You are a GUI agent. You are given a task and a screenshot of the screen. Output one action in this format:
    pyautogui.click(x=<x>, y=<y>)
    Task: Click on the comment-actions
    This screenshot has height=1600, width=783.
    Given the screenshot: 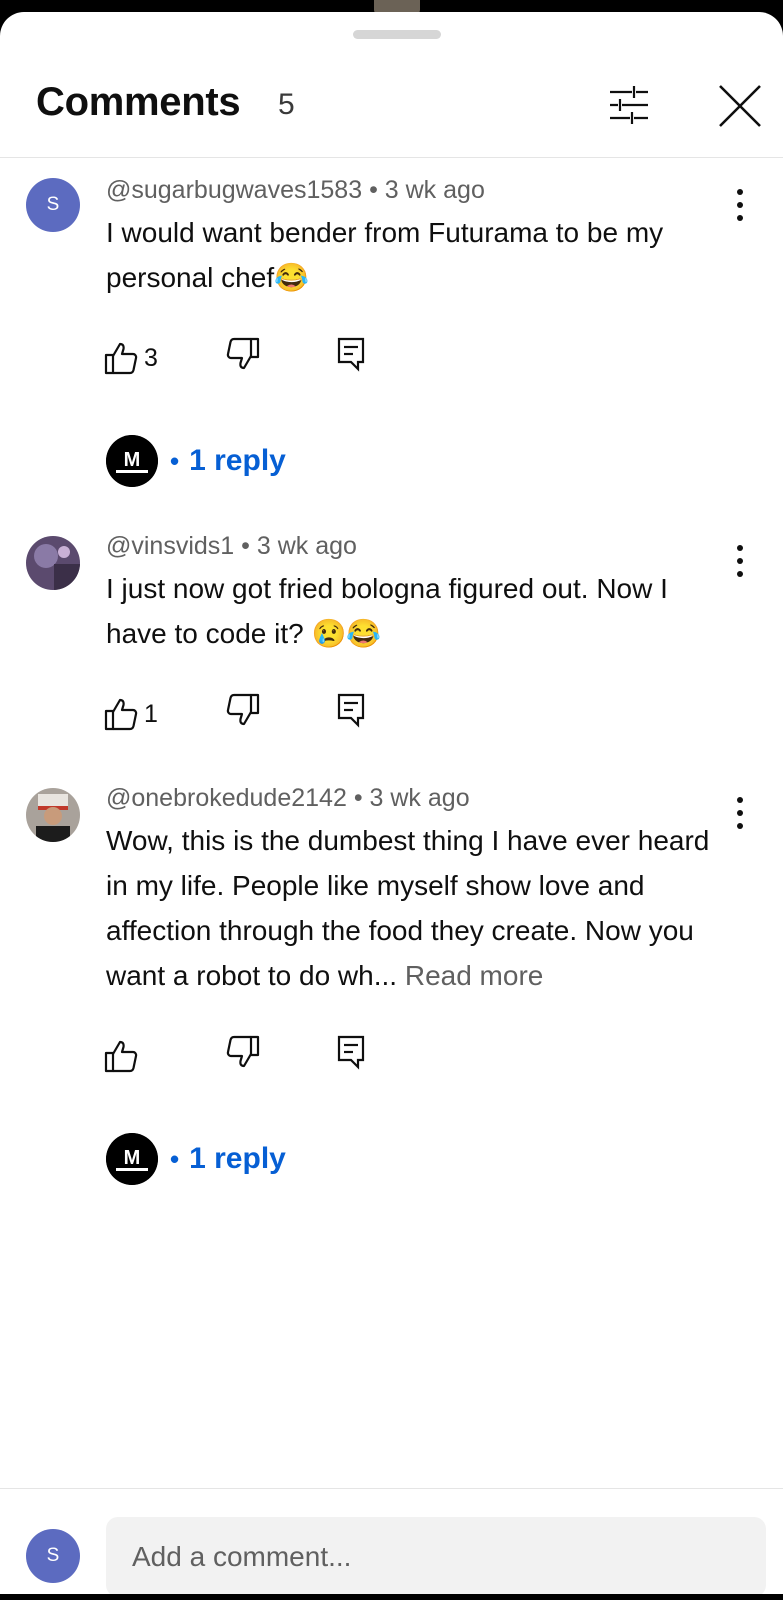 What is the action you would take?
    pyautogui.click(x=254, y=1056)
    